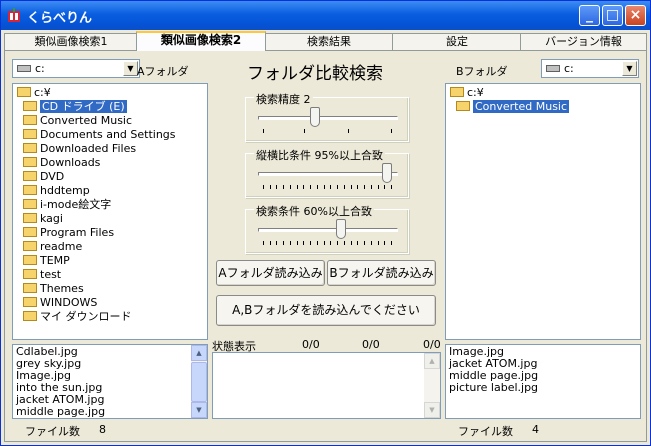 The height and width of the screenshot is (446, 651). What do you see at coordinates (76, 204) in the screenshot?
I see `folder-tree-item-label: i-mode絵文字` at bounding box center [76, 204].